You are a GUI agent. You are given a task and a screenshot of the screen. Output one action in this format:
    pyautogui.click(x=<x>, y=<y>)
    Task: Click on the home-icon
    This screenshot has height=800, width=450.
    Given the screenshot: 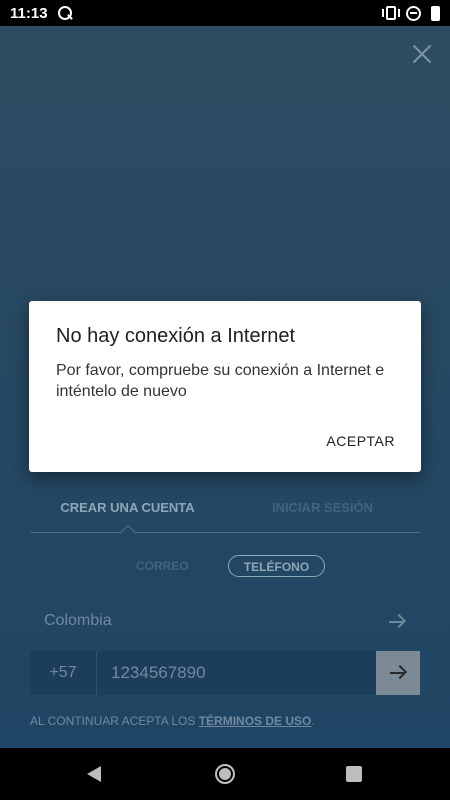 What is the action you would take?
    pyautogui.click(x=225, y=774)
    